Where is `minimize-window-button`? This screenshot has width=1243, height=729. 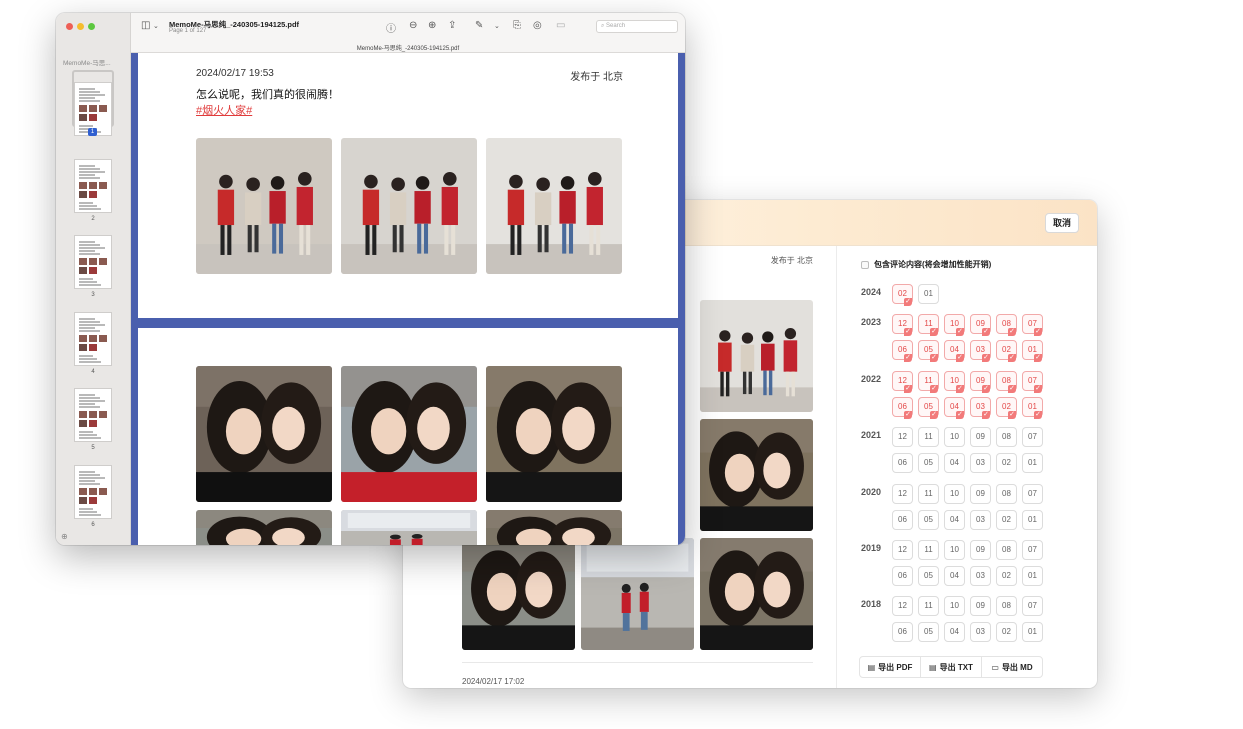 minimize-window-button is located at coordinates (80, 26).